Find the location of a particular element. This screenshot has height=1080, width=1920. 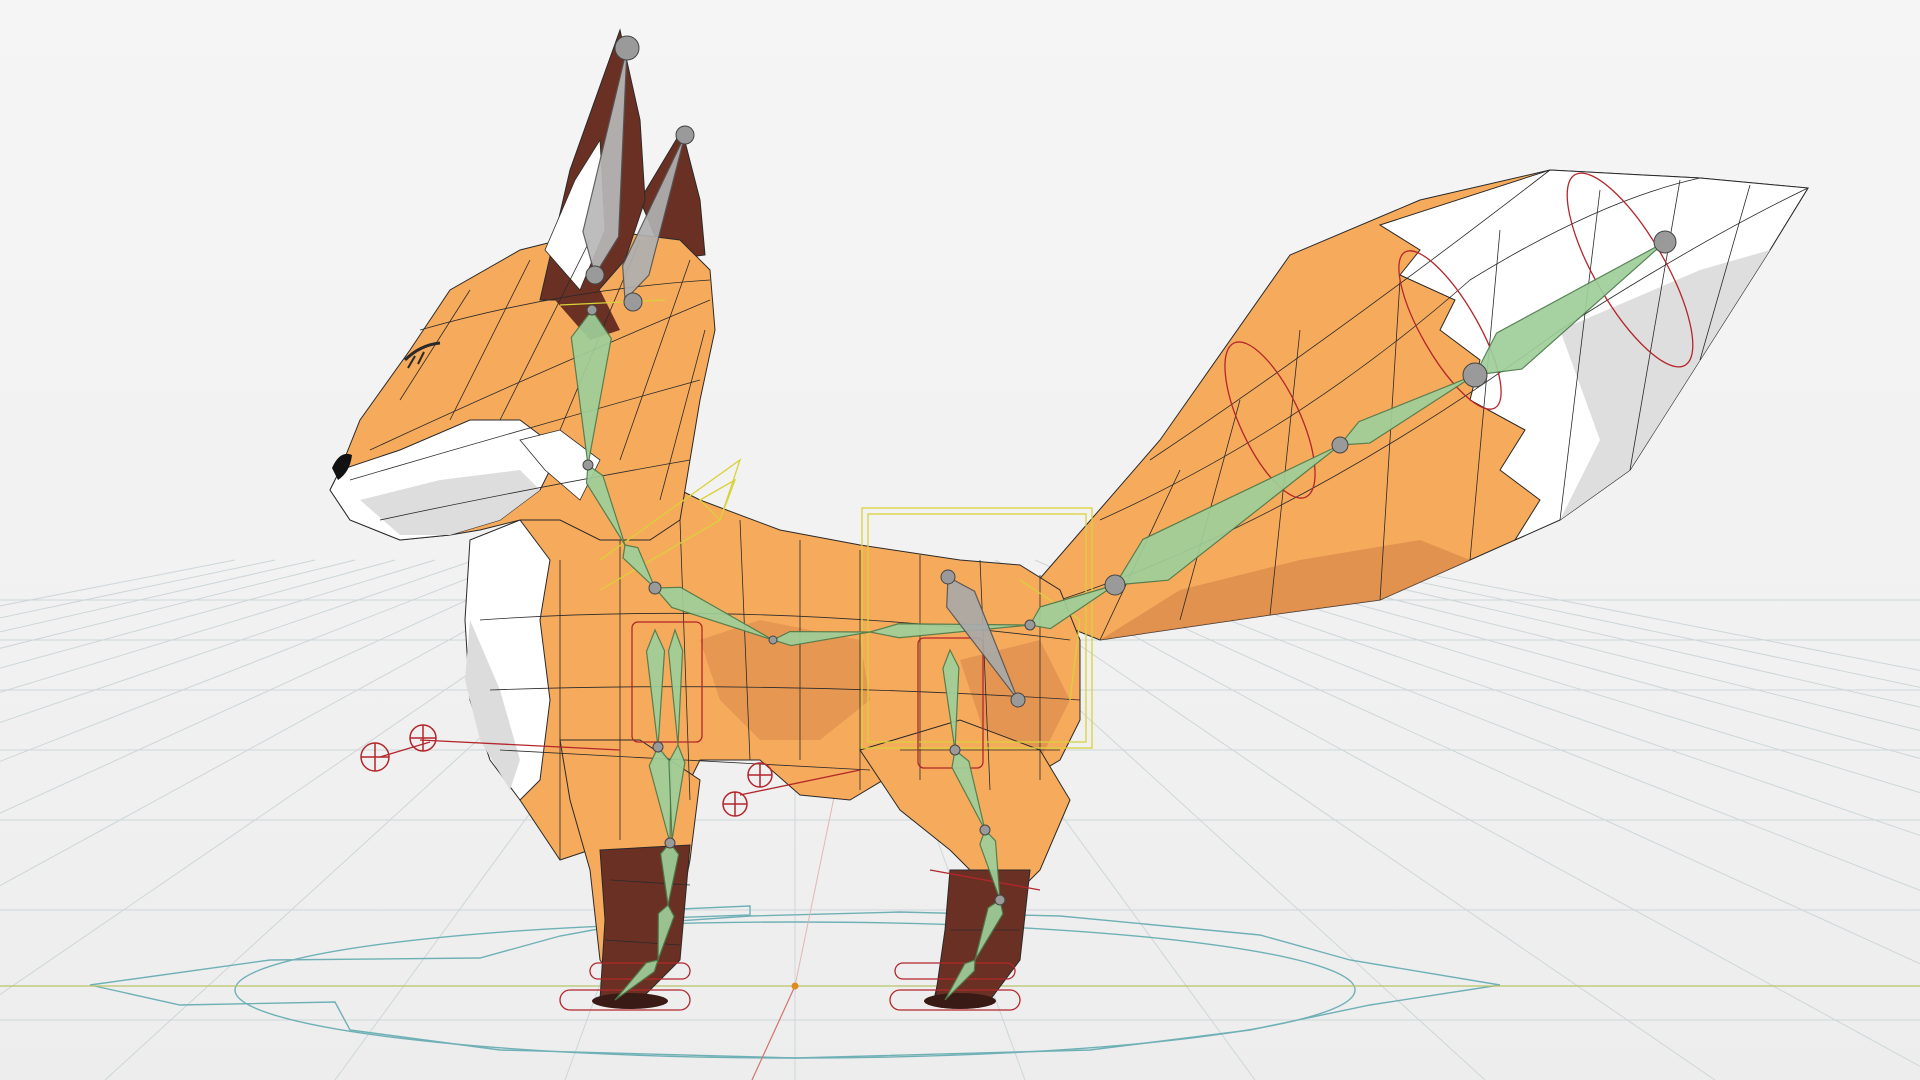

joint-tail-tip is located at coordinates (1665, 242).